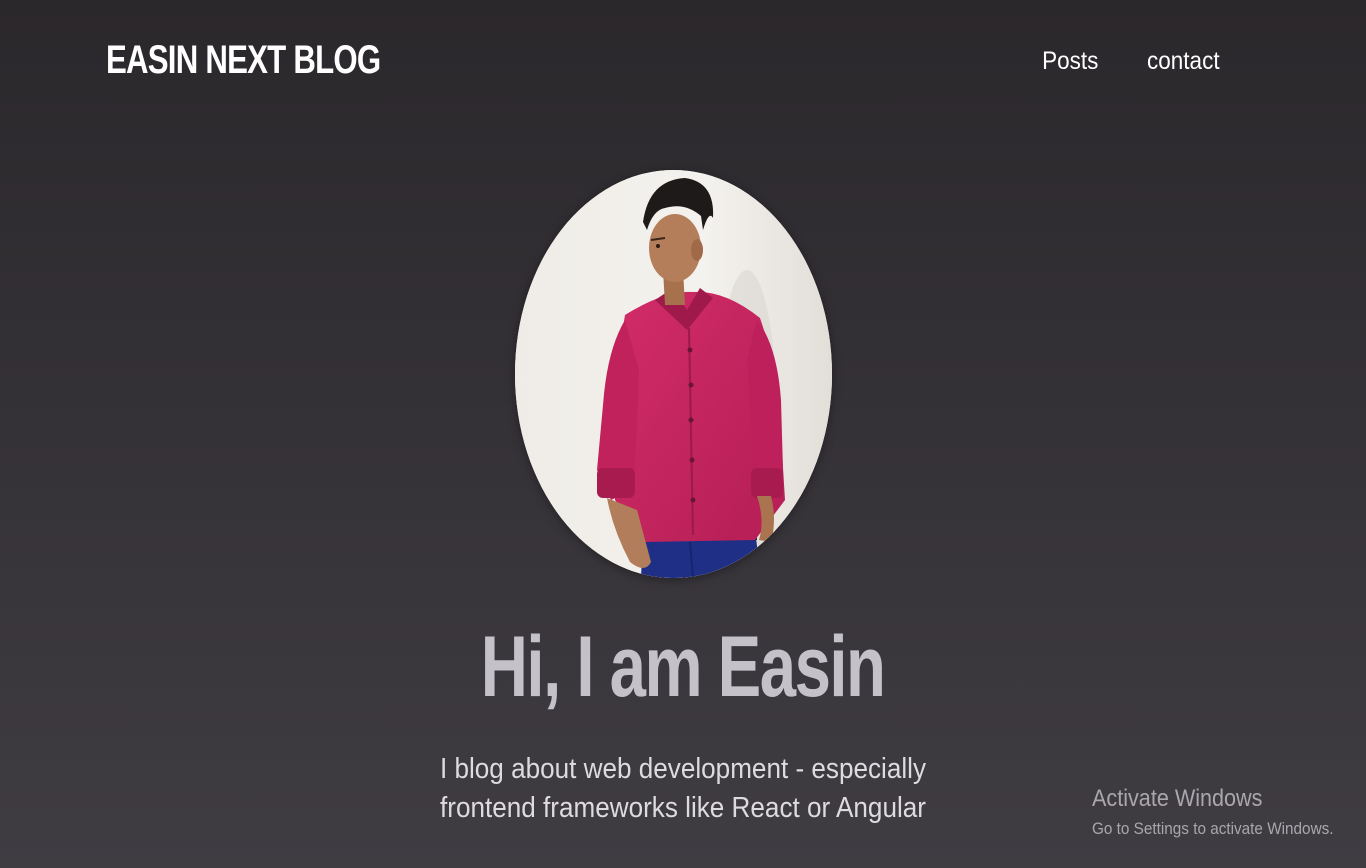 This screenshot has width=1366, height=868. I want to click on profile-avatar, so click(673, 374).